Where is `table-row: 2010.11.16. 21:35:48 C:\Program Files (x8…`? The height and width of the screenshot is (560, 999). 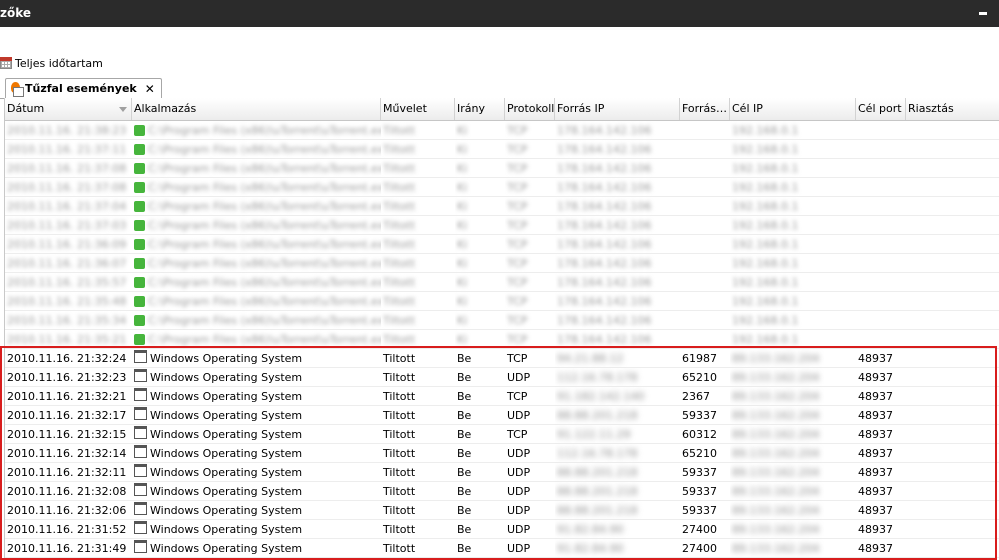
table-row: 2010.11.16. 21:35:48 C:\Program Files (x8… is located at coordinates (502, 301).